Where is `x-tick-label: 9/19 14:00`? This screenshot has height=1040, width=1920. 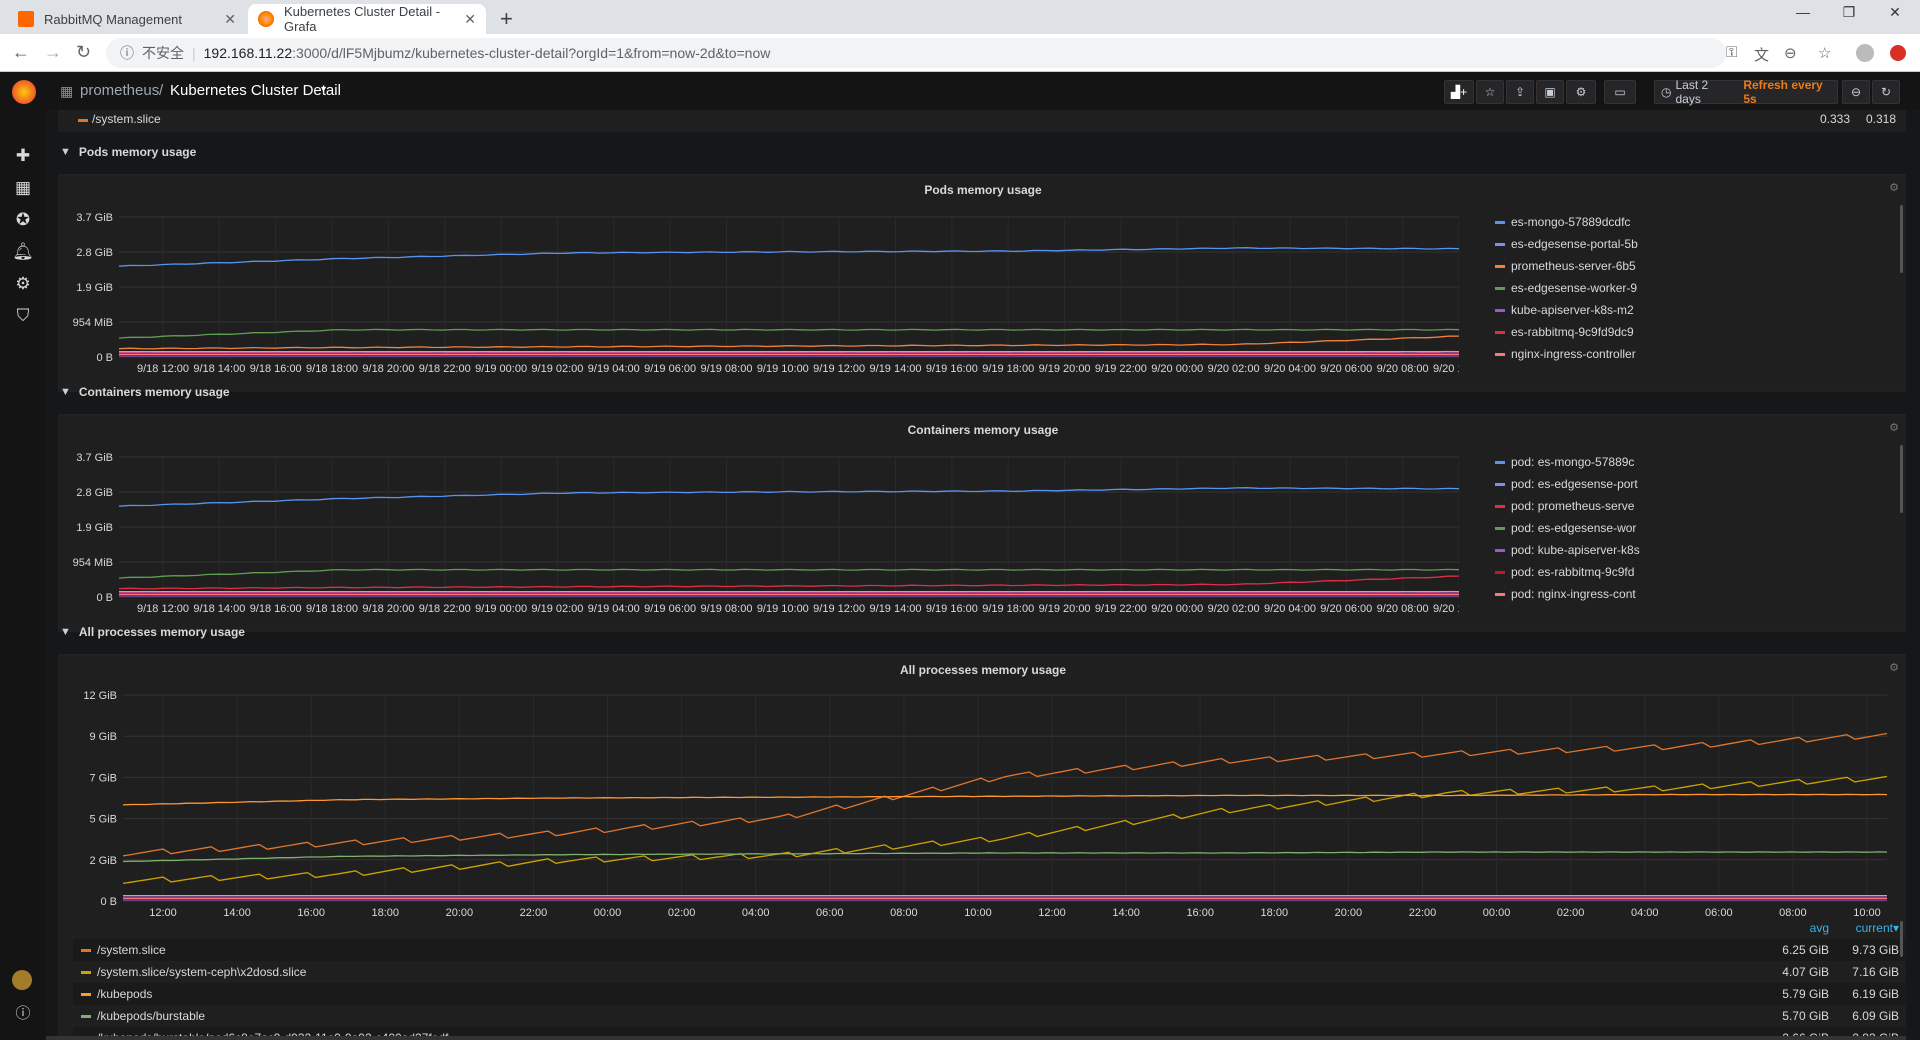 x-tick-label: 9/19 14:00 is located at coordinates (896, 609).